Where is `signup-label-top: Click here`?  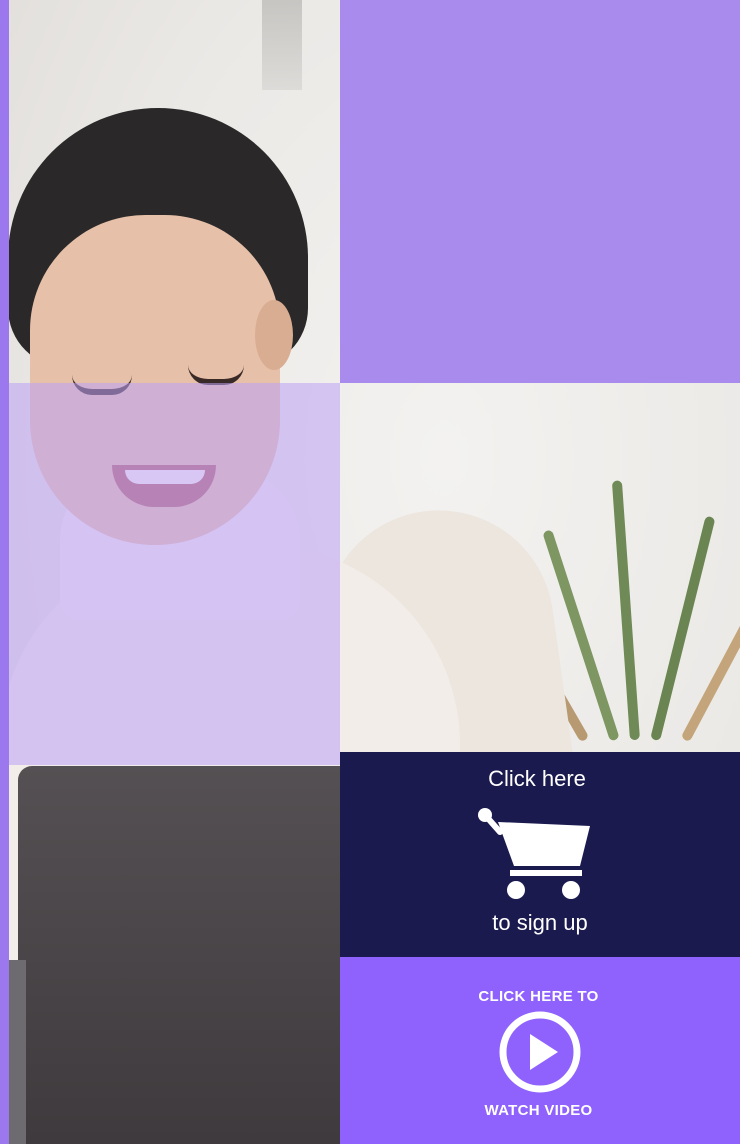
signup-label-top: Click here is located at coordinates (537, 778).